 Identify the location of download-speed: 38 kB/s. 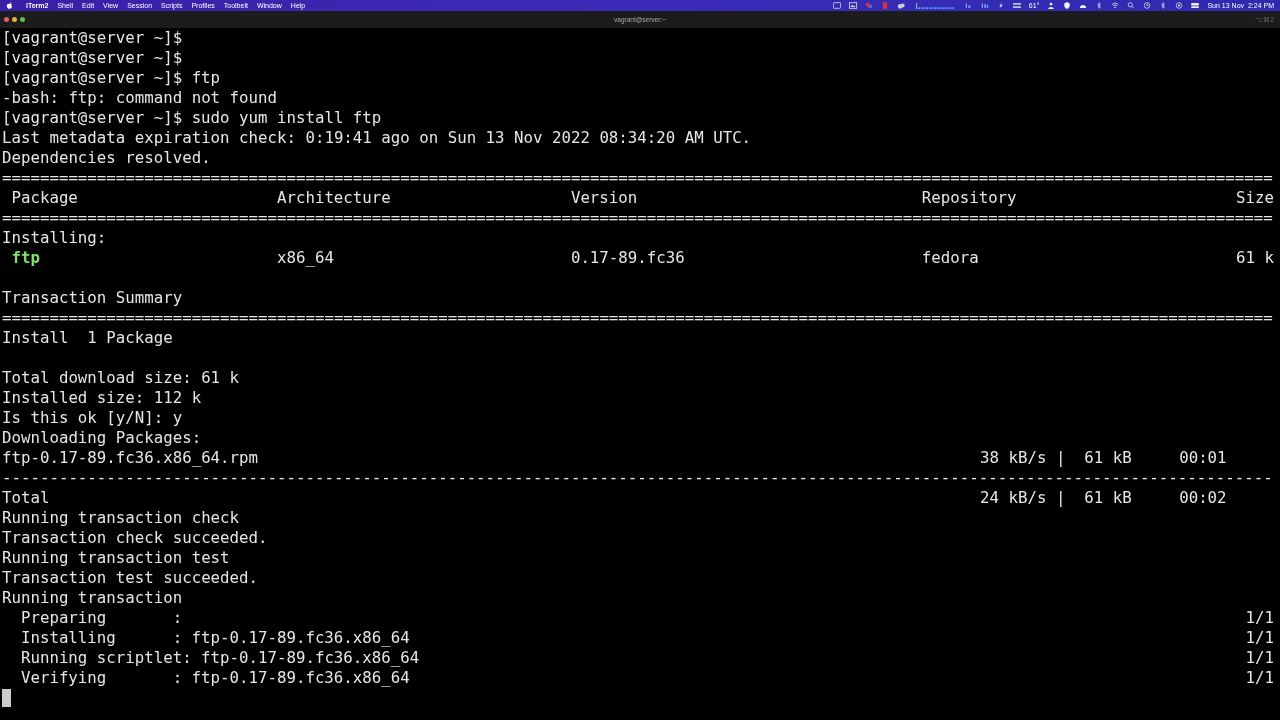
(1013, 458).